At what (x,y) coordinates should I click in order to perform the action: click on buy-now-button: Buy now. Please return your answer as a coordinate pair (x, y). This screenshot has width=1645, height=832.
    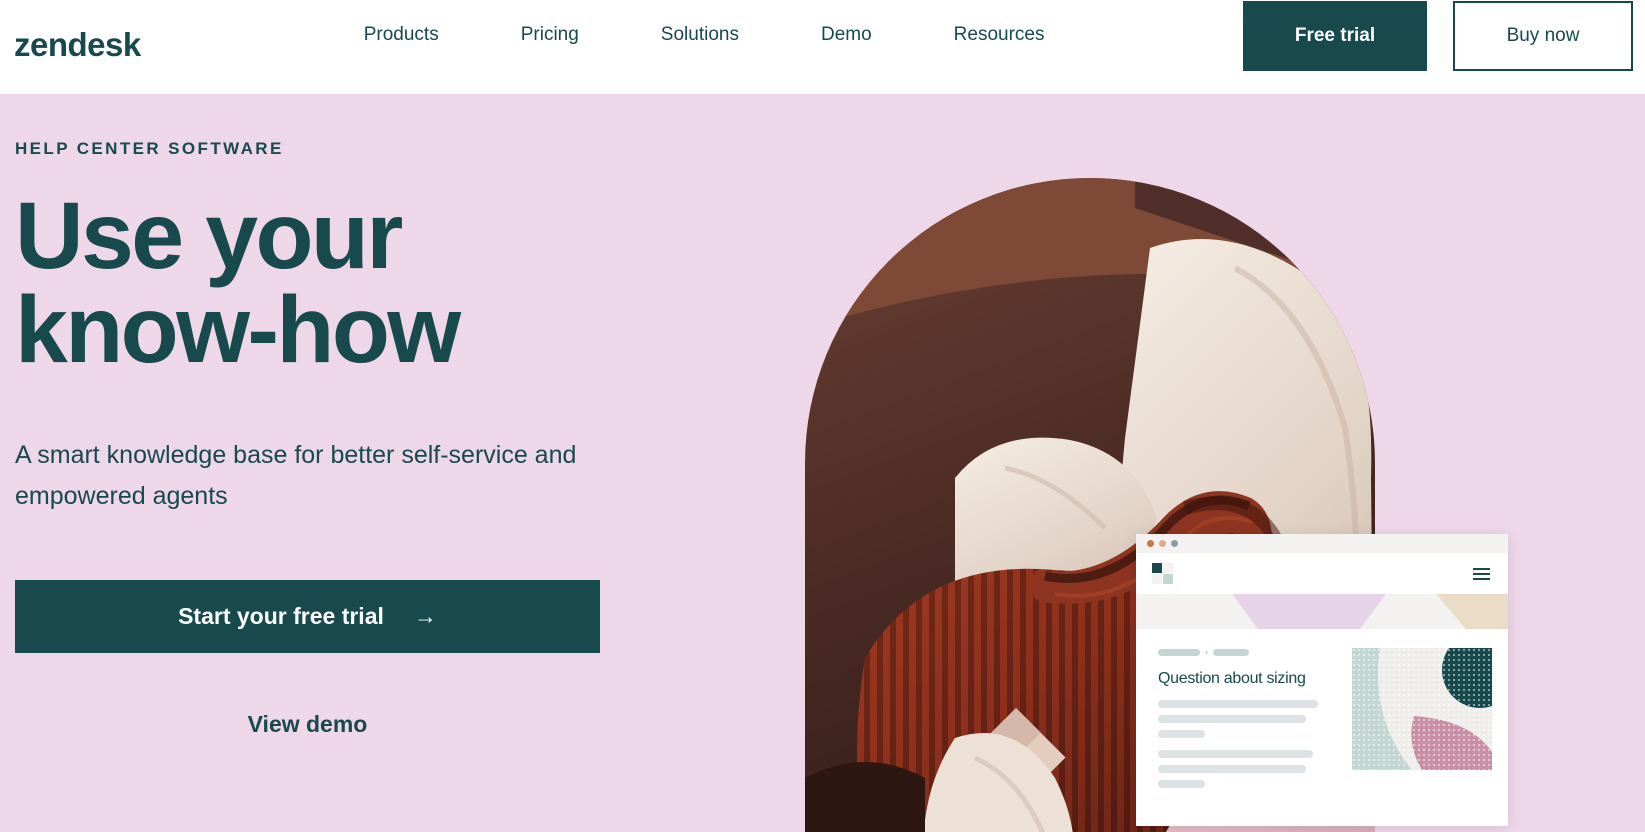
    Looking at the image, I should click on (1543, 36).